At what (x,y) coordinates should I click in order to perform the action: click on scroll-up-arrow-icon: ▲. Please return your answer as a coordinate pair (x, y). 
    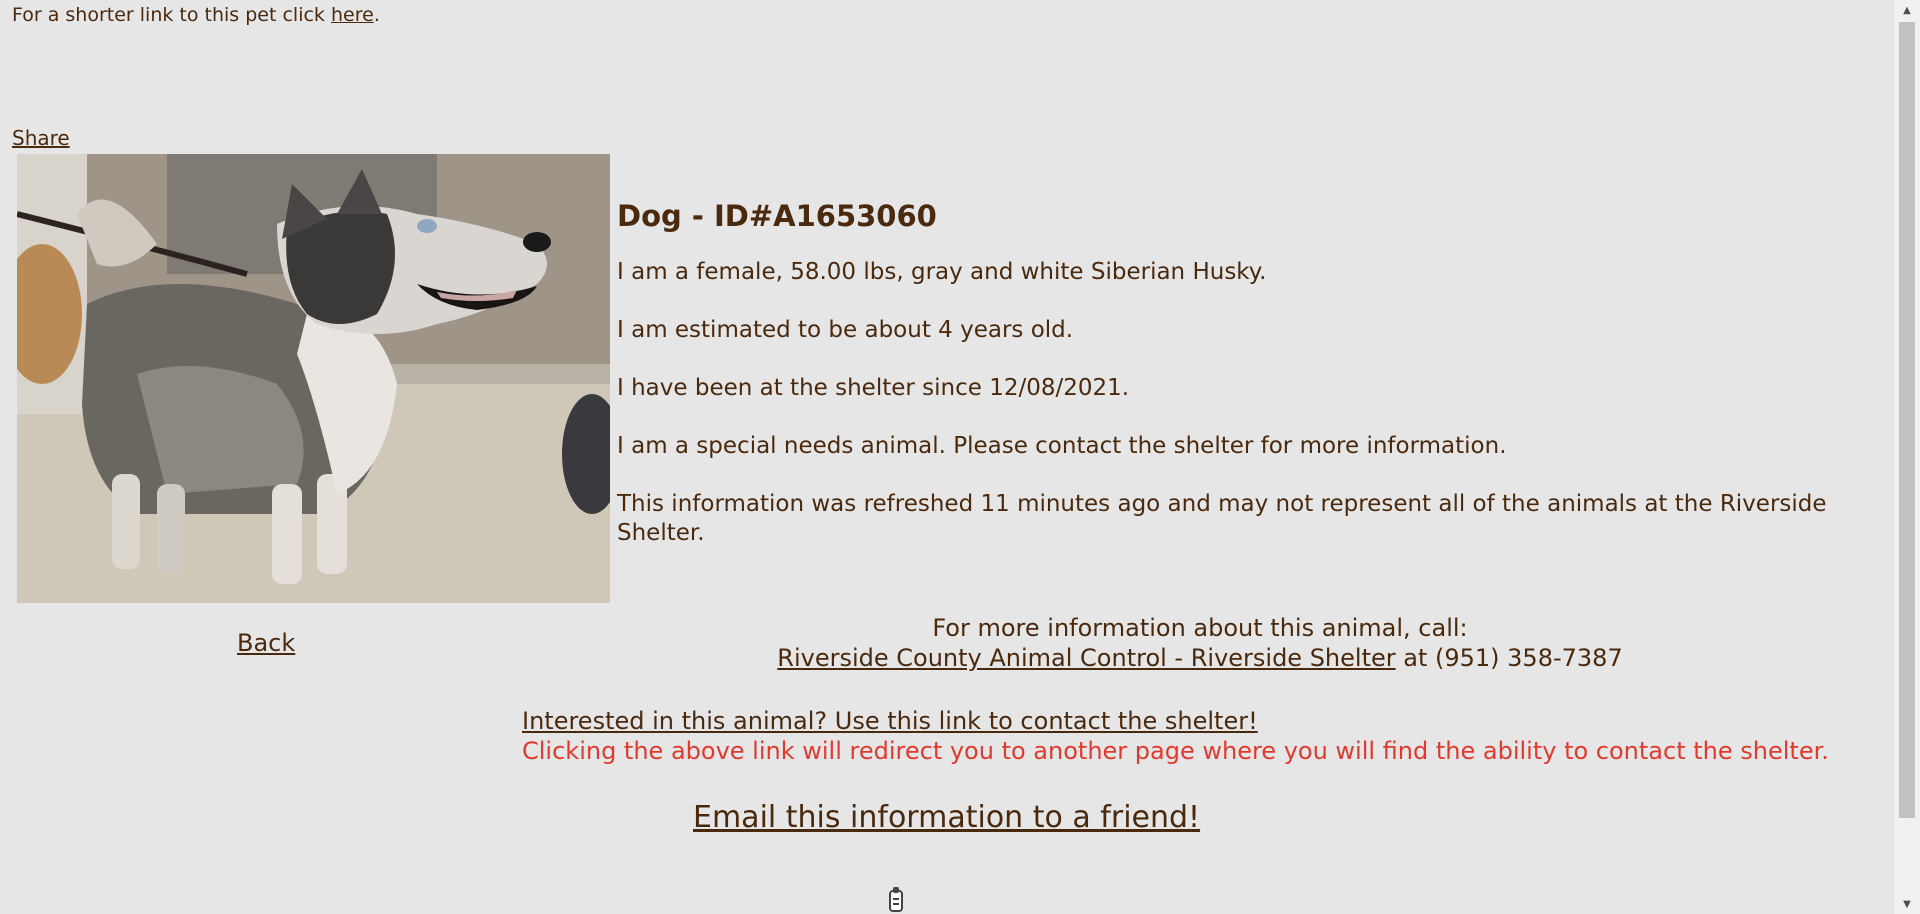
    Looking at the image, I should click on (1907, 10).